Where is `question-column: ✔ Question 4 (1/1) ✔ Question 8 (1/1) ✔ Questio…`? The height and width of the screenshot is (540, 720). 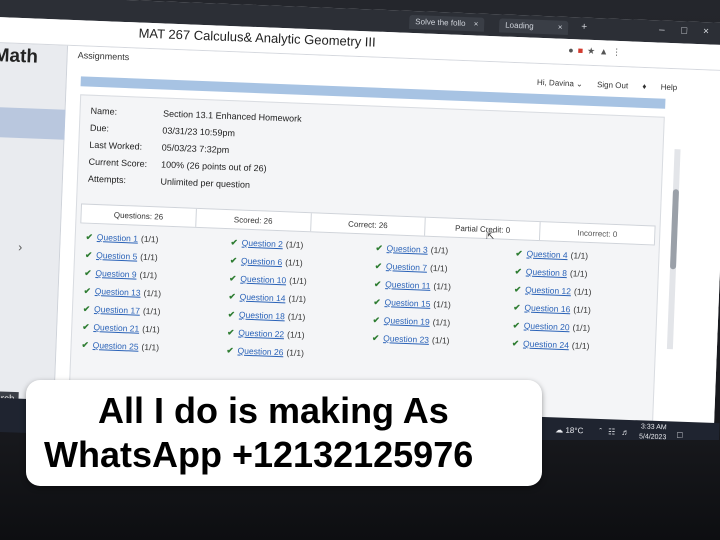
question-column: ✔ Question 4 (1/1) ✔ Question 8 (1/1) ✔ Questio… is located at coordinates (584, 304).